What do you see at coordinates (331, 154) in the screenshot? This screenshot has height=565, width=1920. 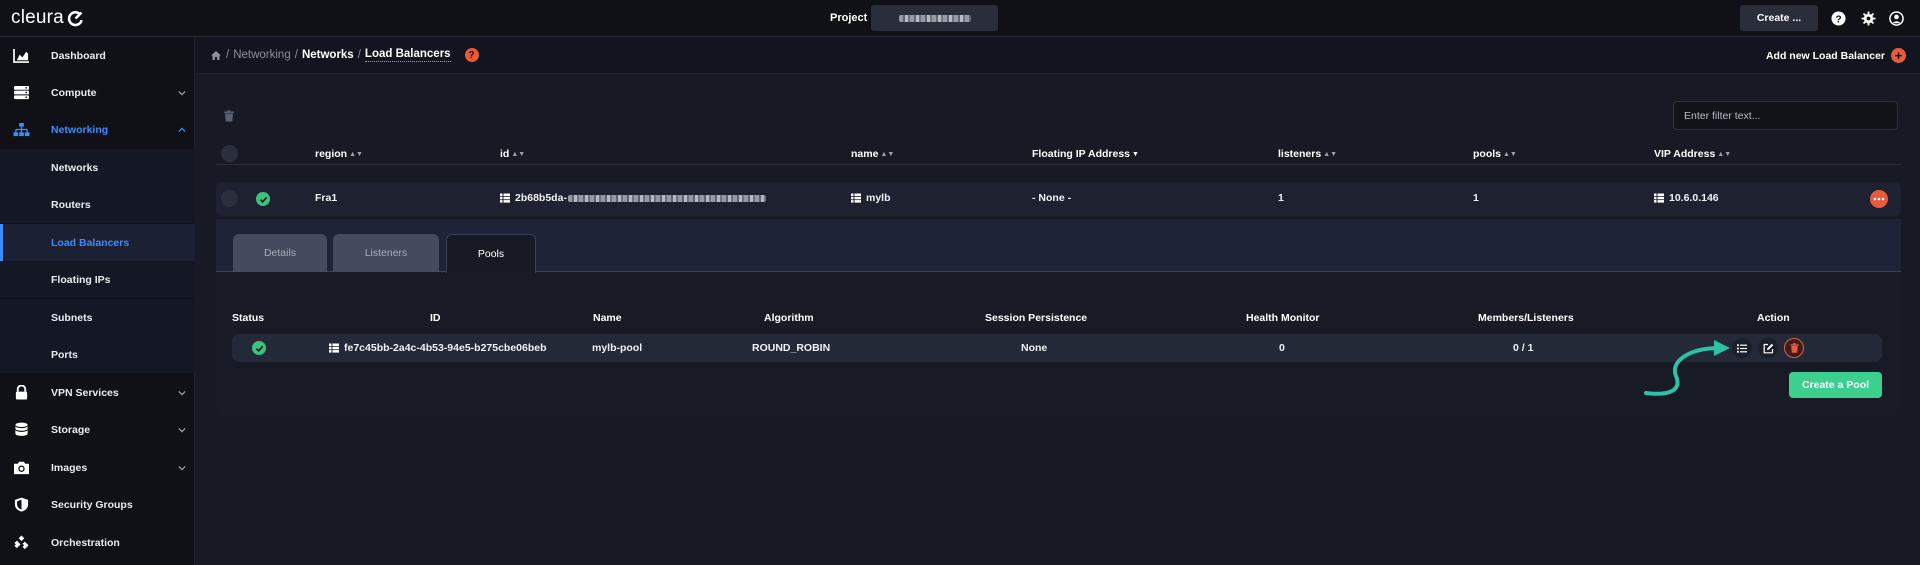 I see `column-header-label: region` at bounding box center [331, 154].